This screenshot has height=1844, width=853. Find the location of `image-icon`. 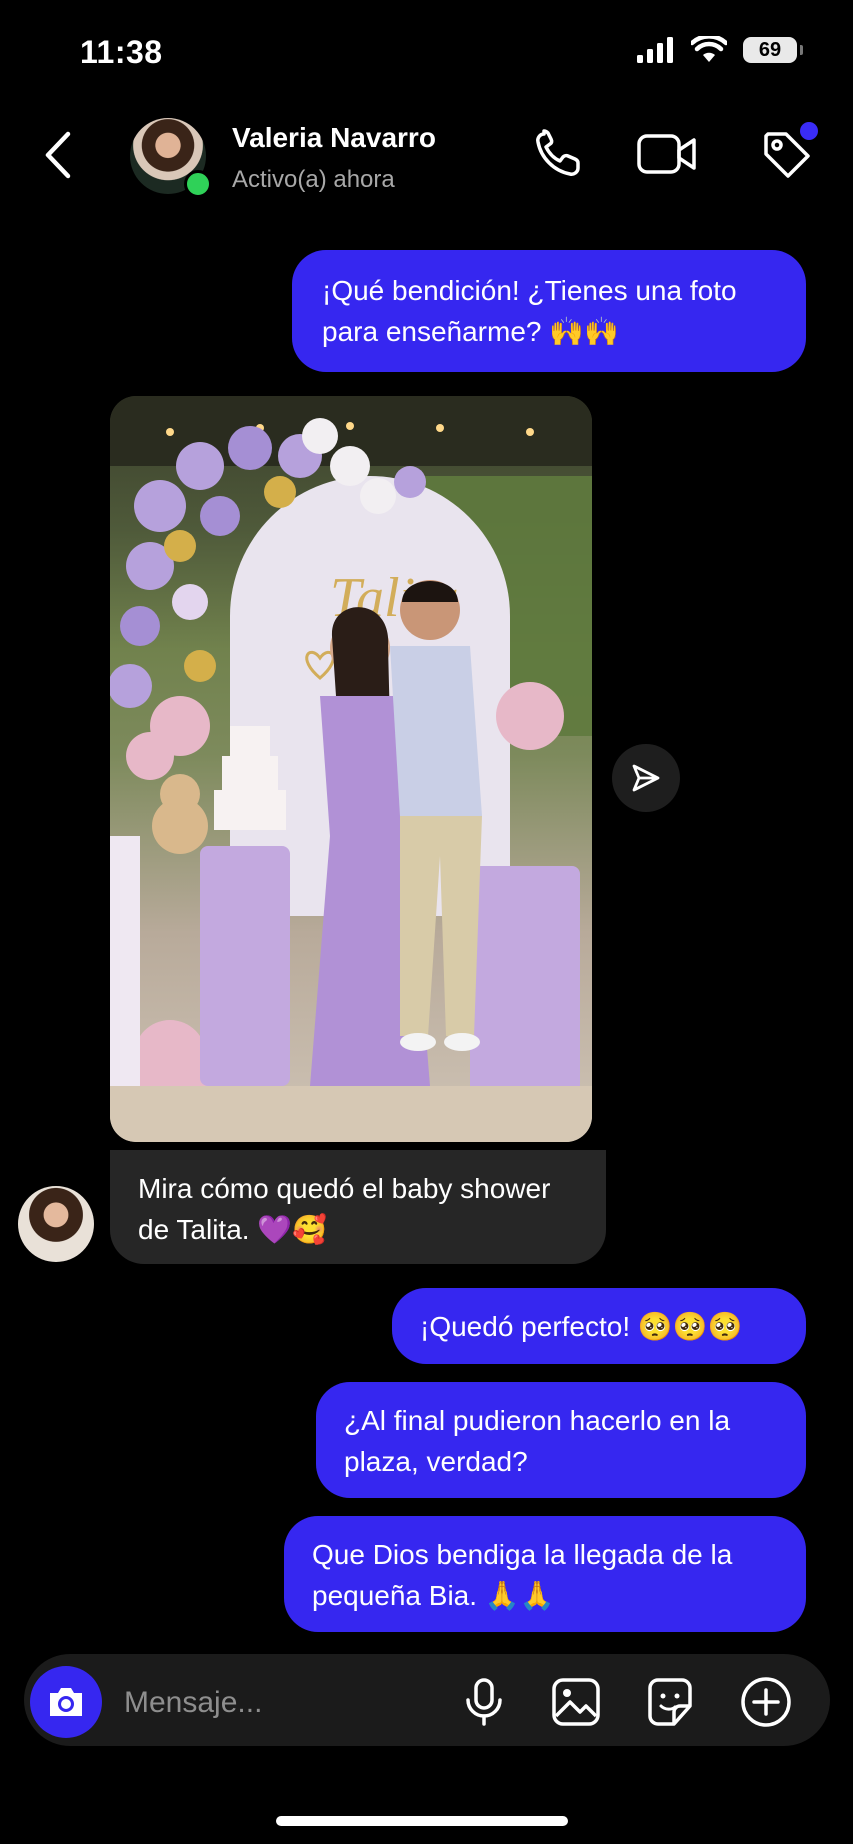

image-icon is located at coordinates (576, 1702).